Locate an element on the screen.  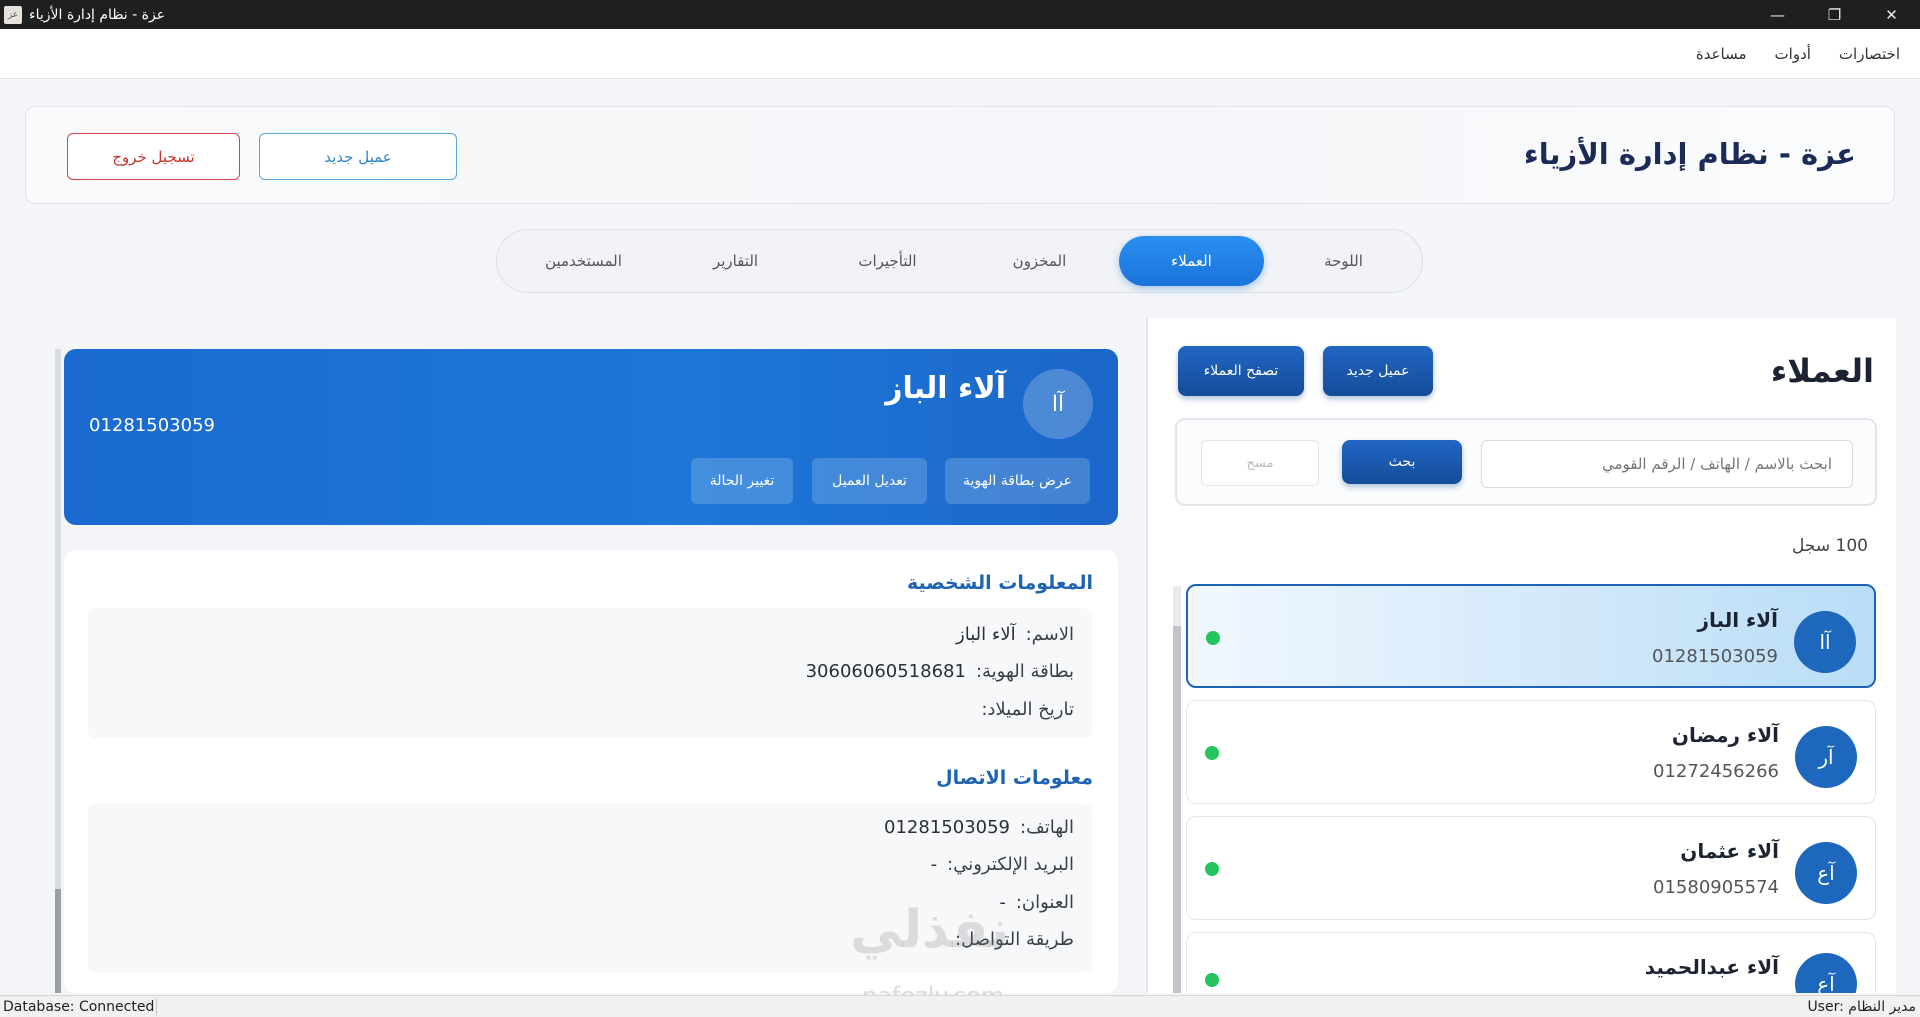
field-birthdate-label: تاريخ الميلاد: is located at coordinates (1027, 709).